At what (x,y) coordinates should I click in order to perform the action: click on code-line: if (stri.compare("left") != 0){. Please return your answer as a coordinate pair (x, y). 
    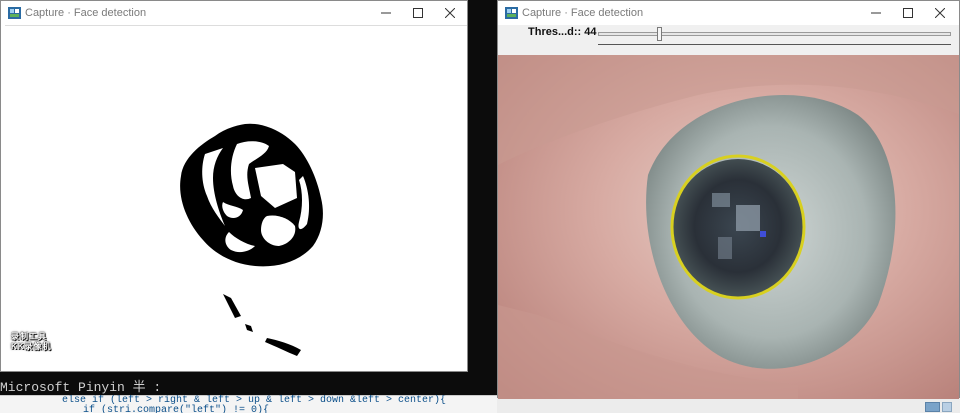
    Looking at the image, I should click on (176, 409).